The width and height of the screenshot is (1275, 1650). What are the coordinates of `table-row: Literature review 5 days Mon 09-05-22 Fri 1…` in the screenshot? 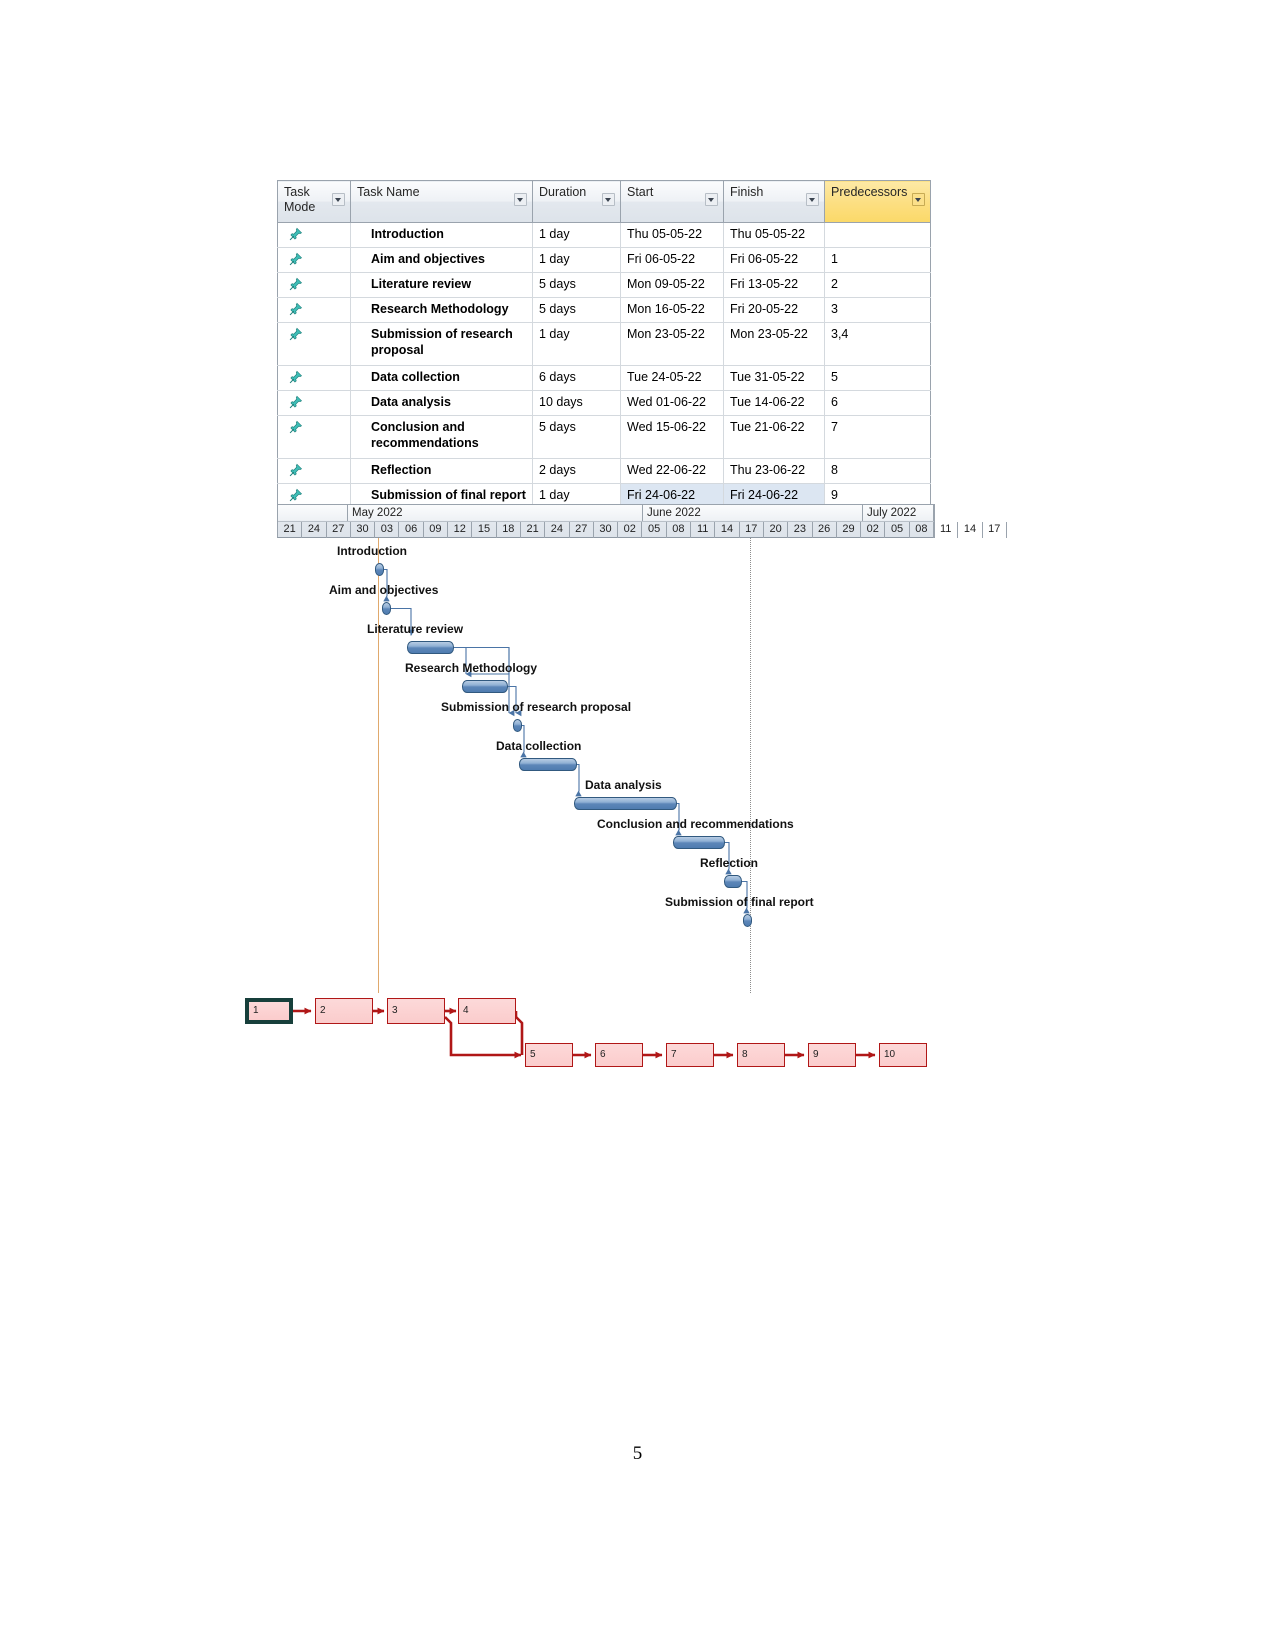 It's located at (604, 285).